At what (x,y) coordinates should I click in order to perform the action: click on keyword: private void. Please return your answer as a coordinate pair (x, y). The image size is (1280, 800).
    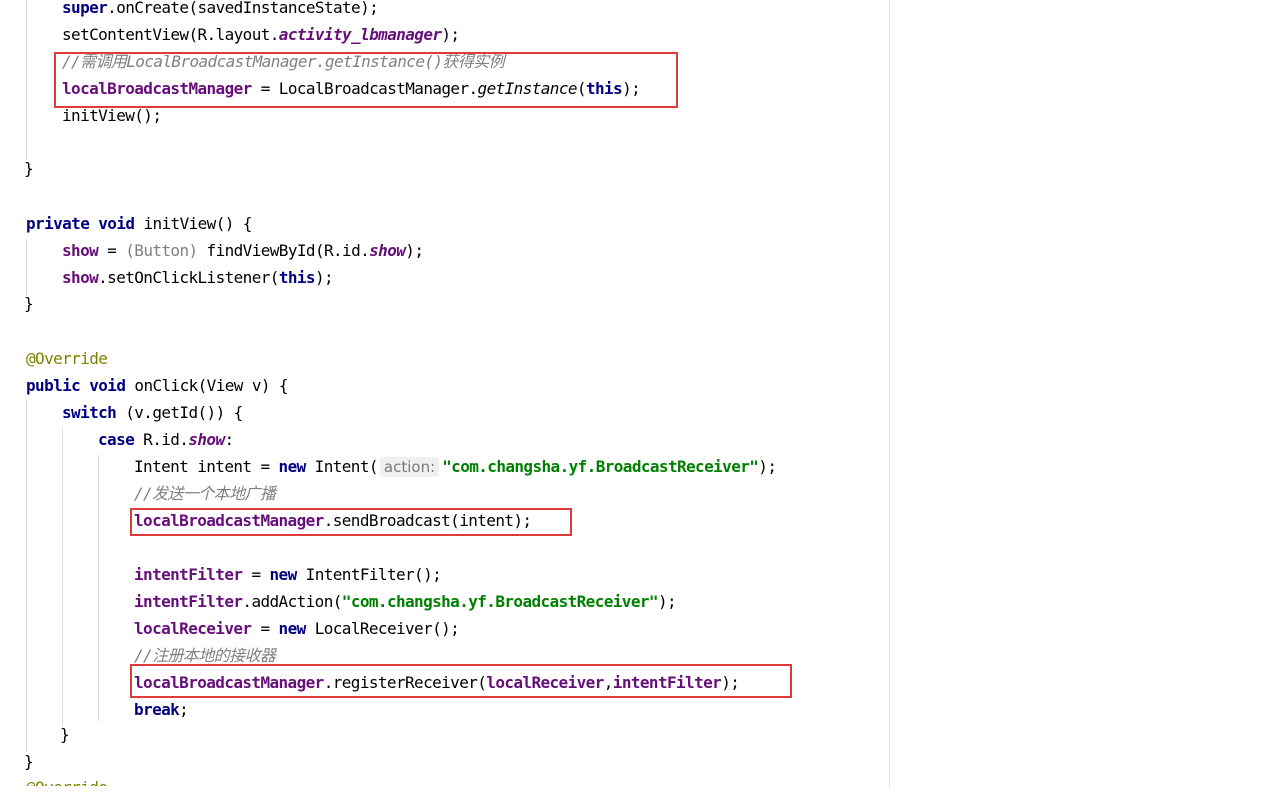
    Looking at the image, I should click on (80, 223).